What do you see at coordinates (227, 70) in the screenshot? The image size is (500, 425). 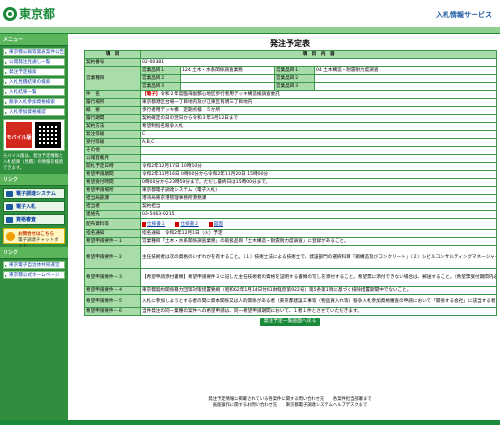 I see `row-value: 124 土木・水系関係調査業務` at bounding box center [227, 70].